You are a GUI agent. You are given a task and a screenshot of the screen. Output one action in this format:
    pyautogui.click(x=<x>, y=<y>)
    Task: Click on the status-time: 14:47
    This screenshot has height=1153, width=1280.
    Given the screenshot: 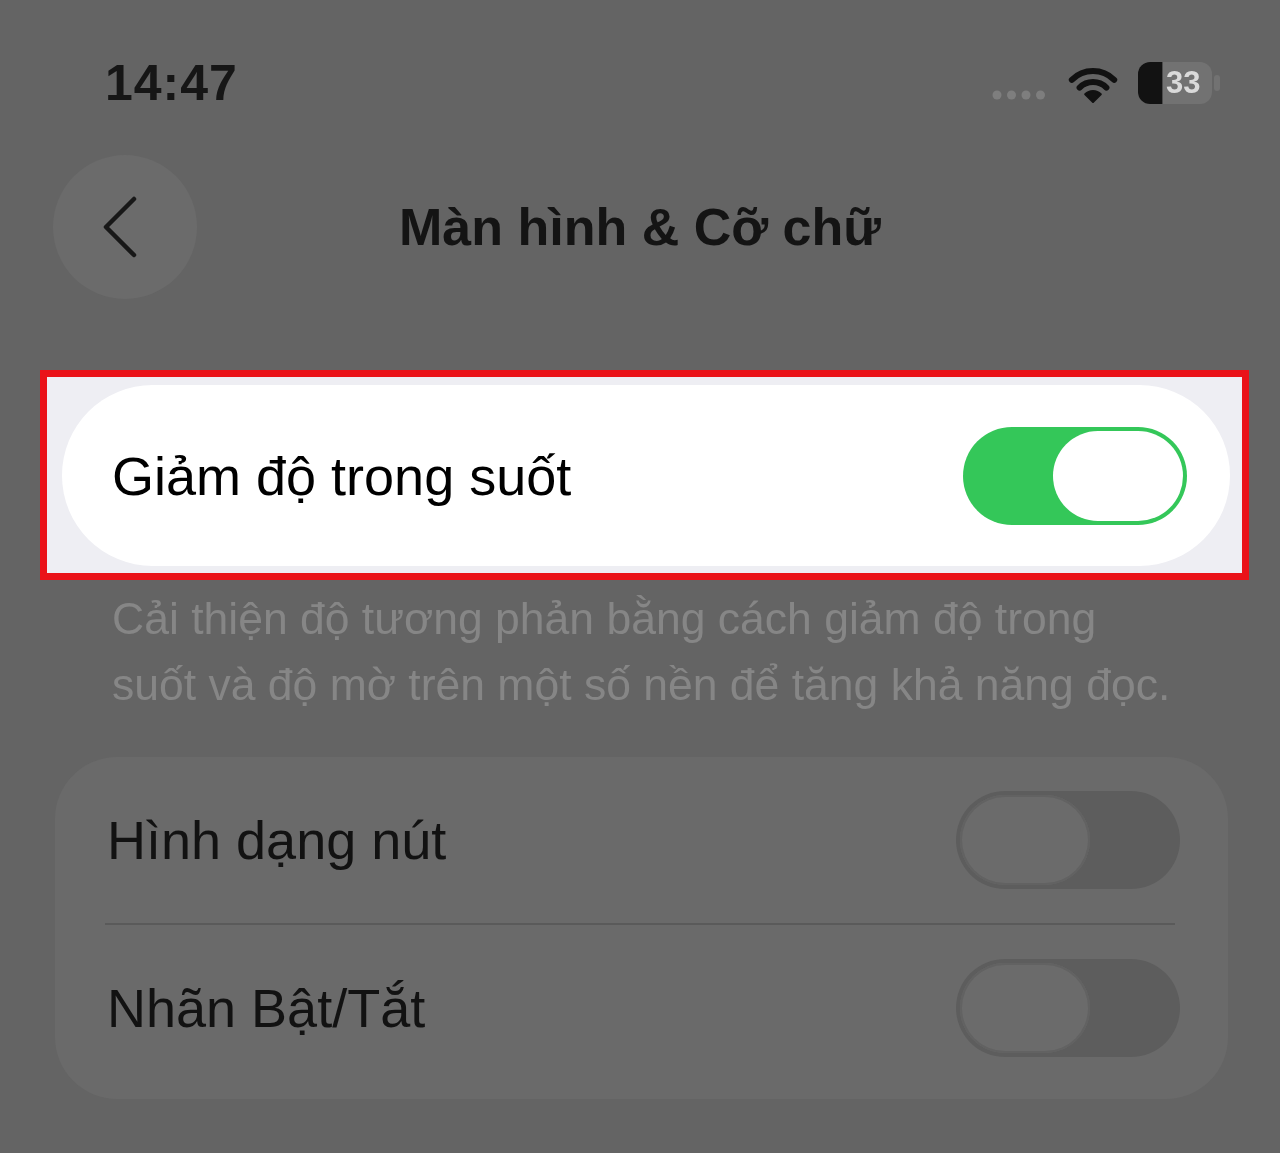 What is the action you would take?
    pyautogui.click(x=171, y=83)
    